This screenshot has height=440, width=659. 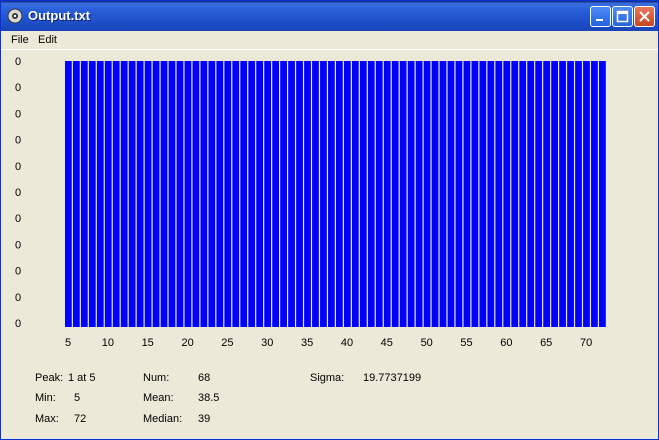 I want to click on x-tick-label: 35, so click(x=307, y=343).